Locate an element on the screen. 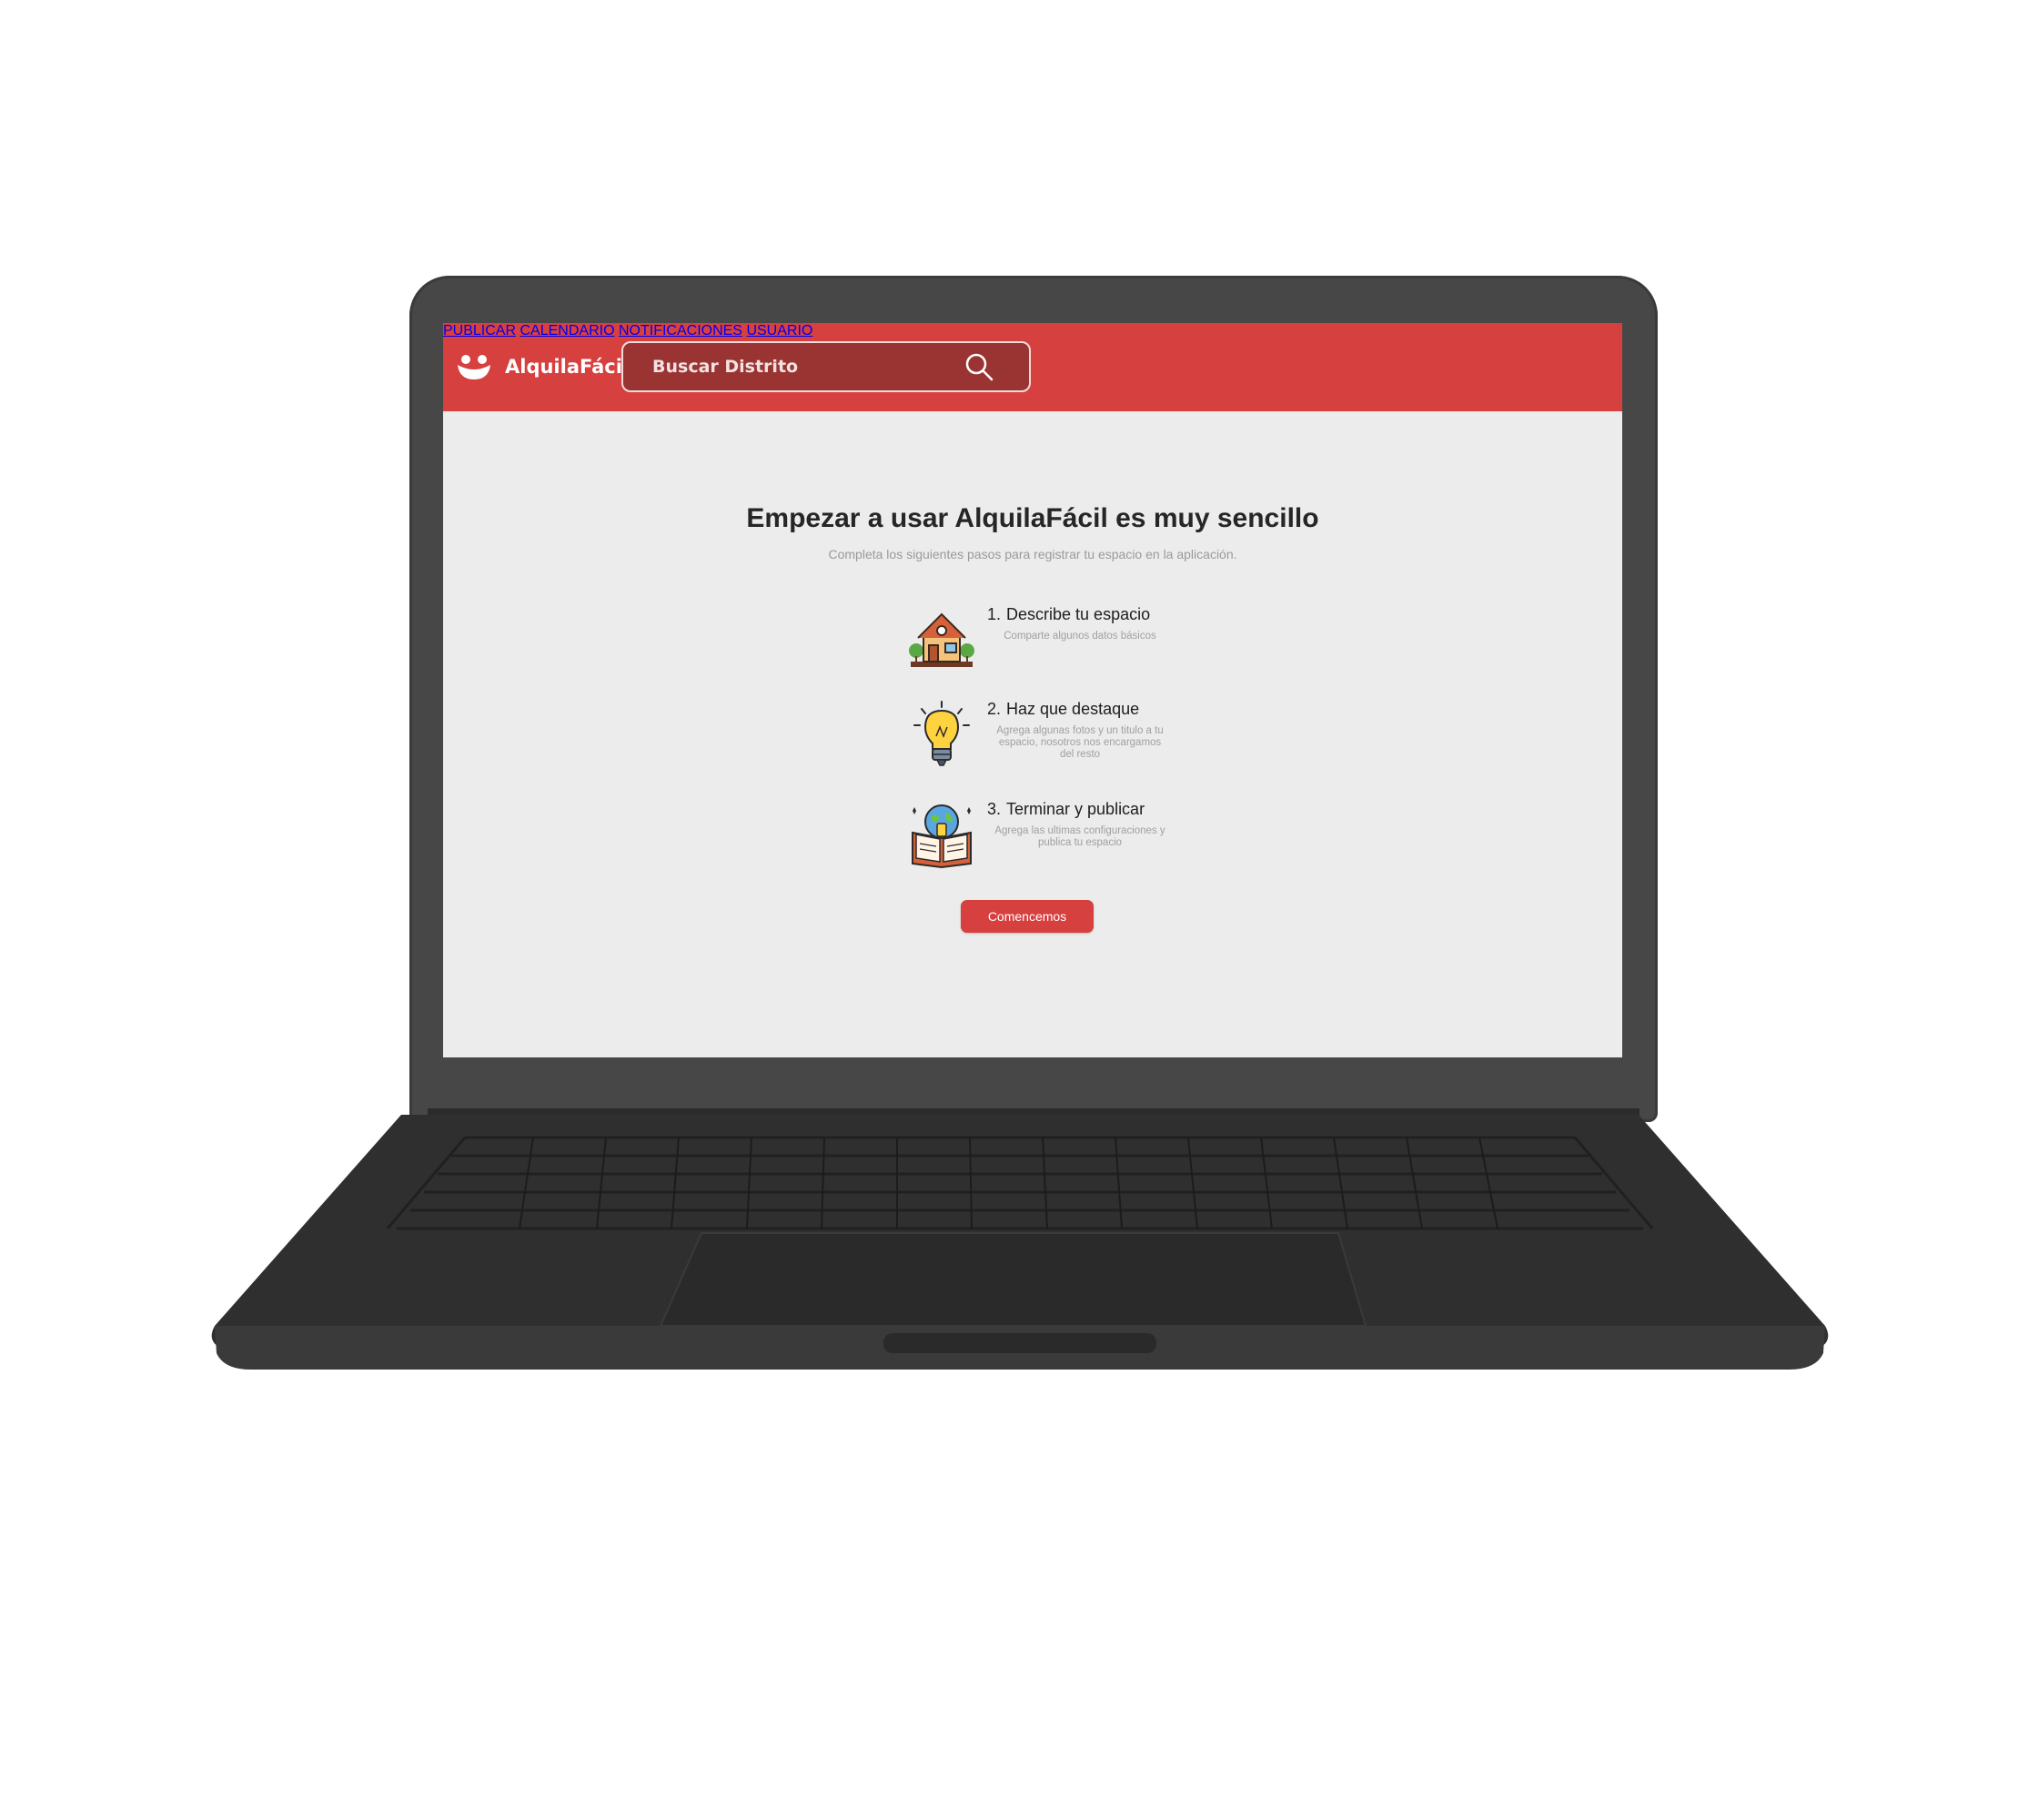  step-title: Haz que destaque is located at coordinates (1073, 709).